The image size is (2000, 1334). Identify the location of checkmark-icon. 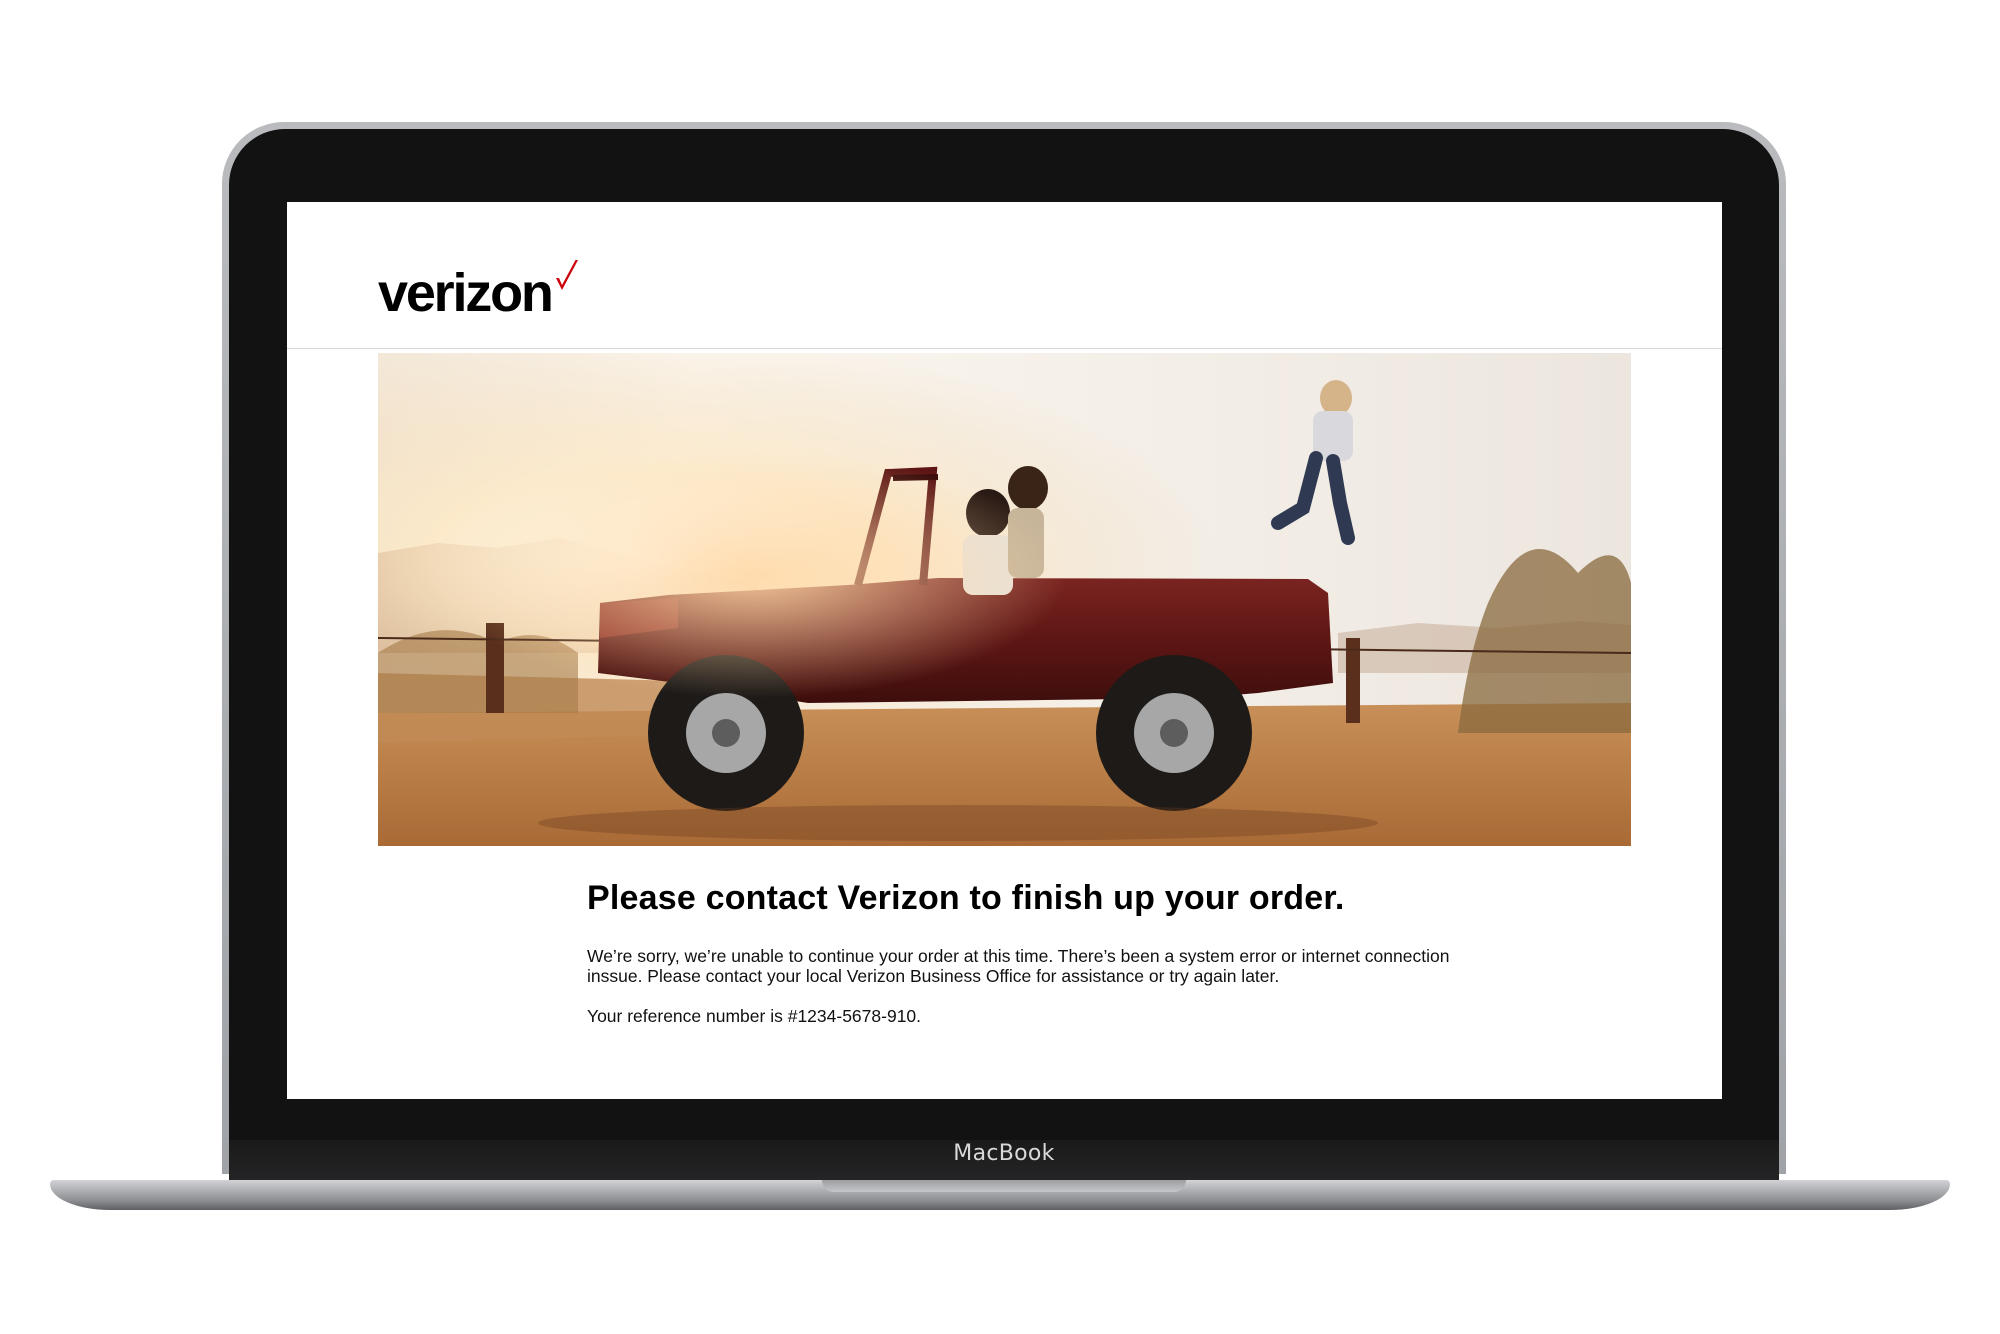
(566, 275).